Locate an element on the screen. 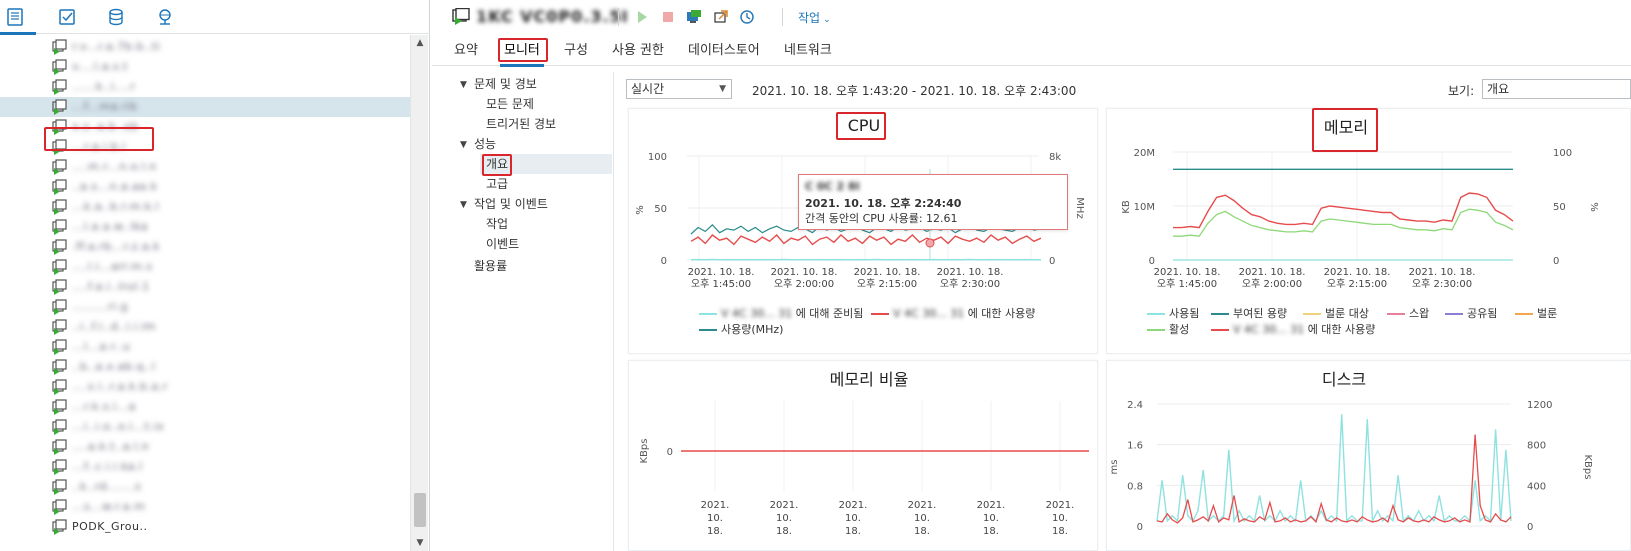  power-off-icon is located at coordinates (668, 17).